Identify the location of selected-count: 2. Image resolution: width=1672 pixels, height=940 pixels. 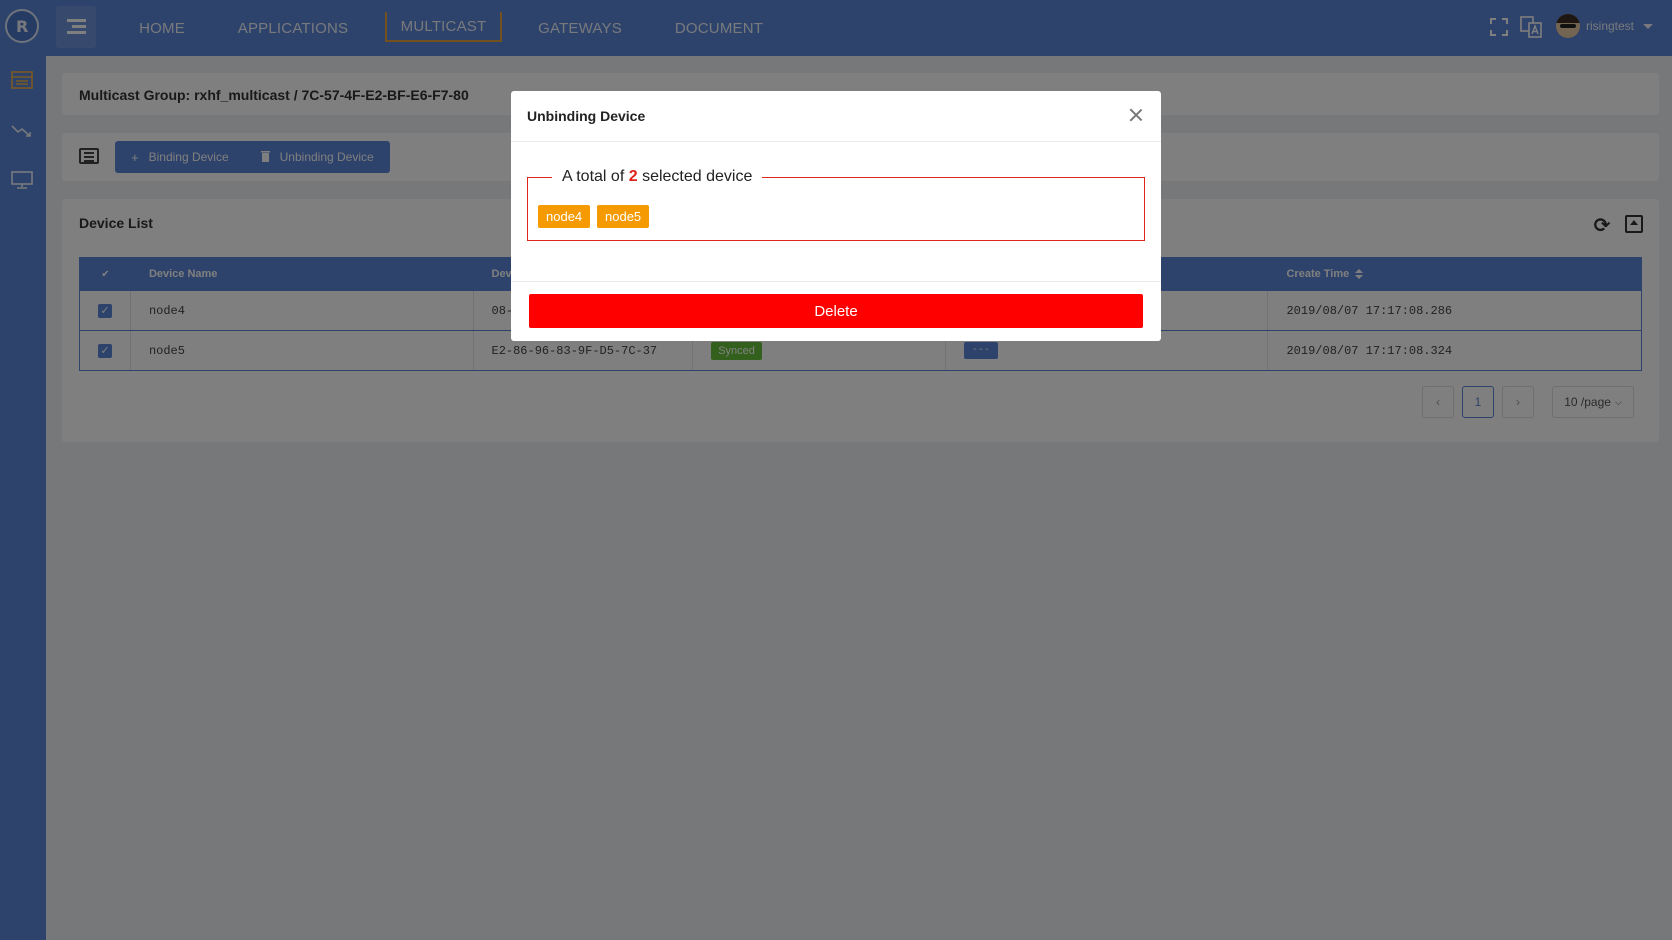
(633, 176).